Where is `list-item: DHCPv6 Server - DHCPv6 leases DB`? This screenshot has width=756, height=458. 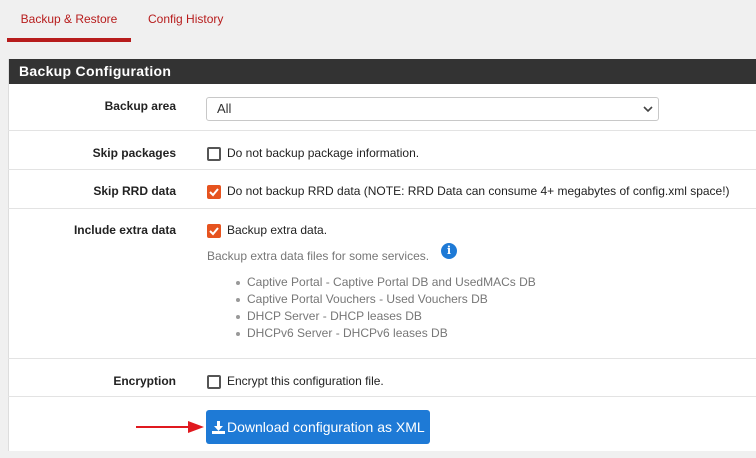 list-item: DHCPv6 Server - DHCPv6 leases DB is located at coordinates (385, 333).